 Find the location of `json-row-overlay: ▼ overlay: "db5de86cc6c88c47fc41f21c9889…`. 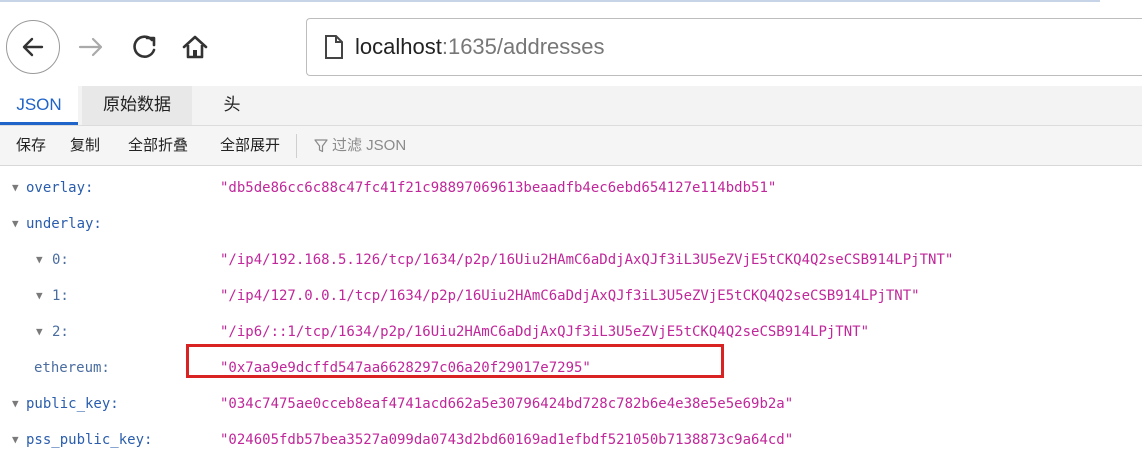

json-row-overlay: ▼ overlay: "db5de86cc6c88c47fc41f21c9889… is located at coordinates (571, 188).